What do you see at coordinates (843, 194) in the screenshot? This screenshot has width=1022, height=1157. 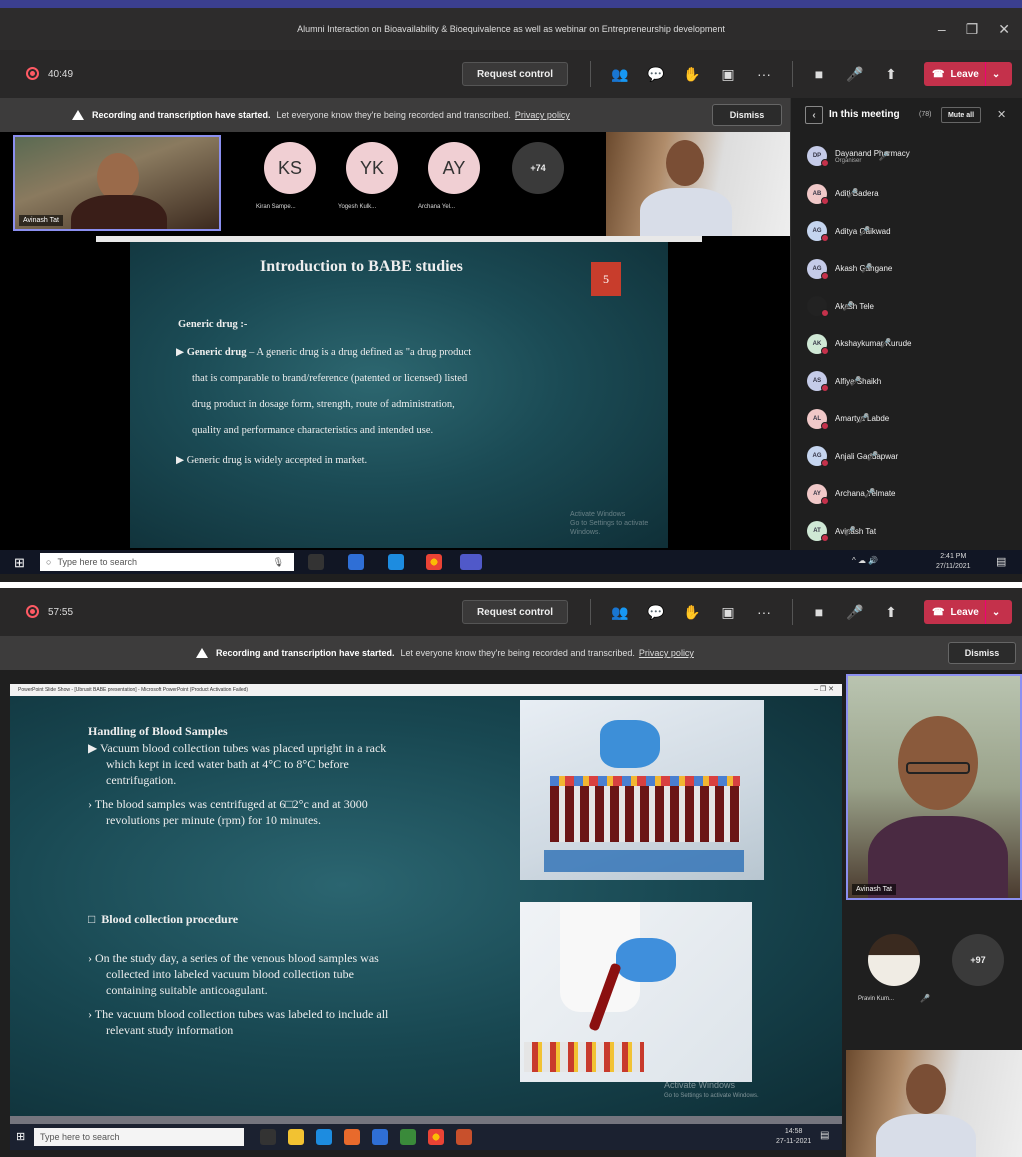 I see `participant-list-item: AB Aditi Badera 🎤` at bounding box center [843, 194].